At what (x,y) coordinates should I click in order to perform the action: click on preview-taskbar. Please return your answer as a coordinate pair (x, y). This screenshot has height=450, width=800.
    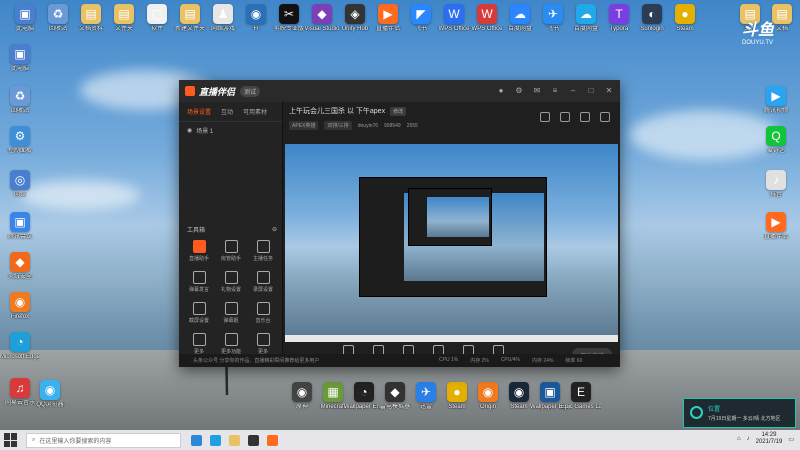
    Looking at the image, I should click on (451, 338).